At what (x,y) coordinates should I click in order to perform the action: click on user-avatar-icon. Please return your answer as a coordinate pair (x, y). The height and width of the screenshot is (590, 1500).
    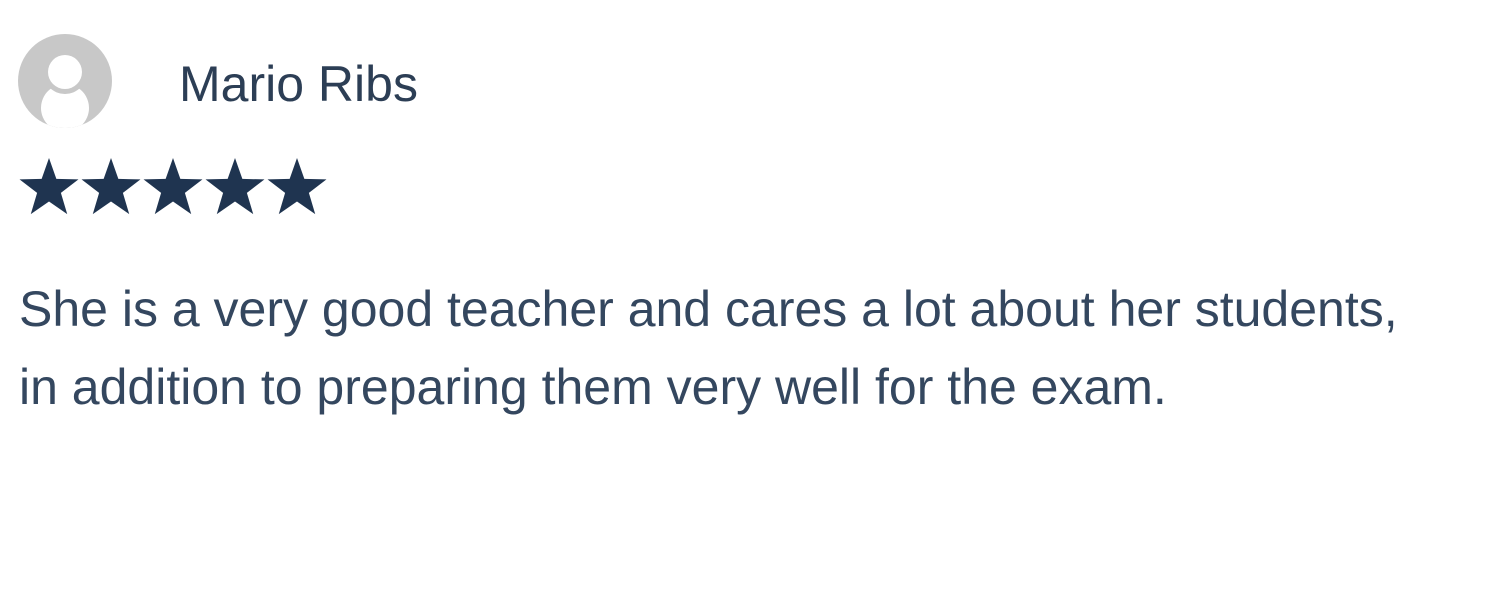
    Looking at the image, I should click on (65, 81).